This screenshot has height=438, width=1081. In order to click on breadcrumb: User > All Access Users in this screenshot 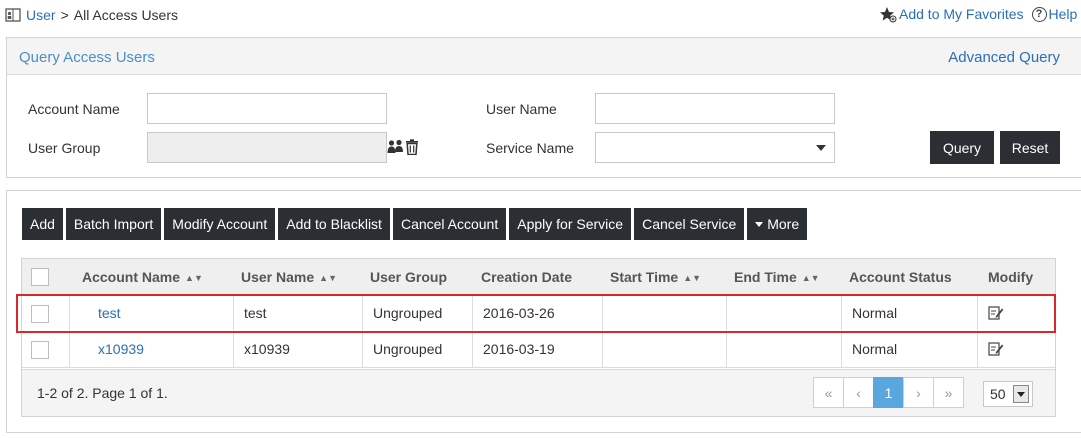, I will do `click(91, 15)`.